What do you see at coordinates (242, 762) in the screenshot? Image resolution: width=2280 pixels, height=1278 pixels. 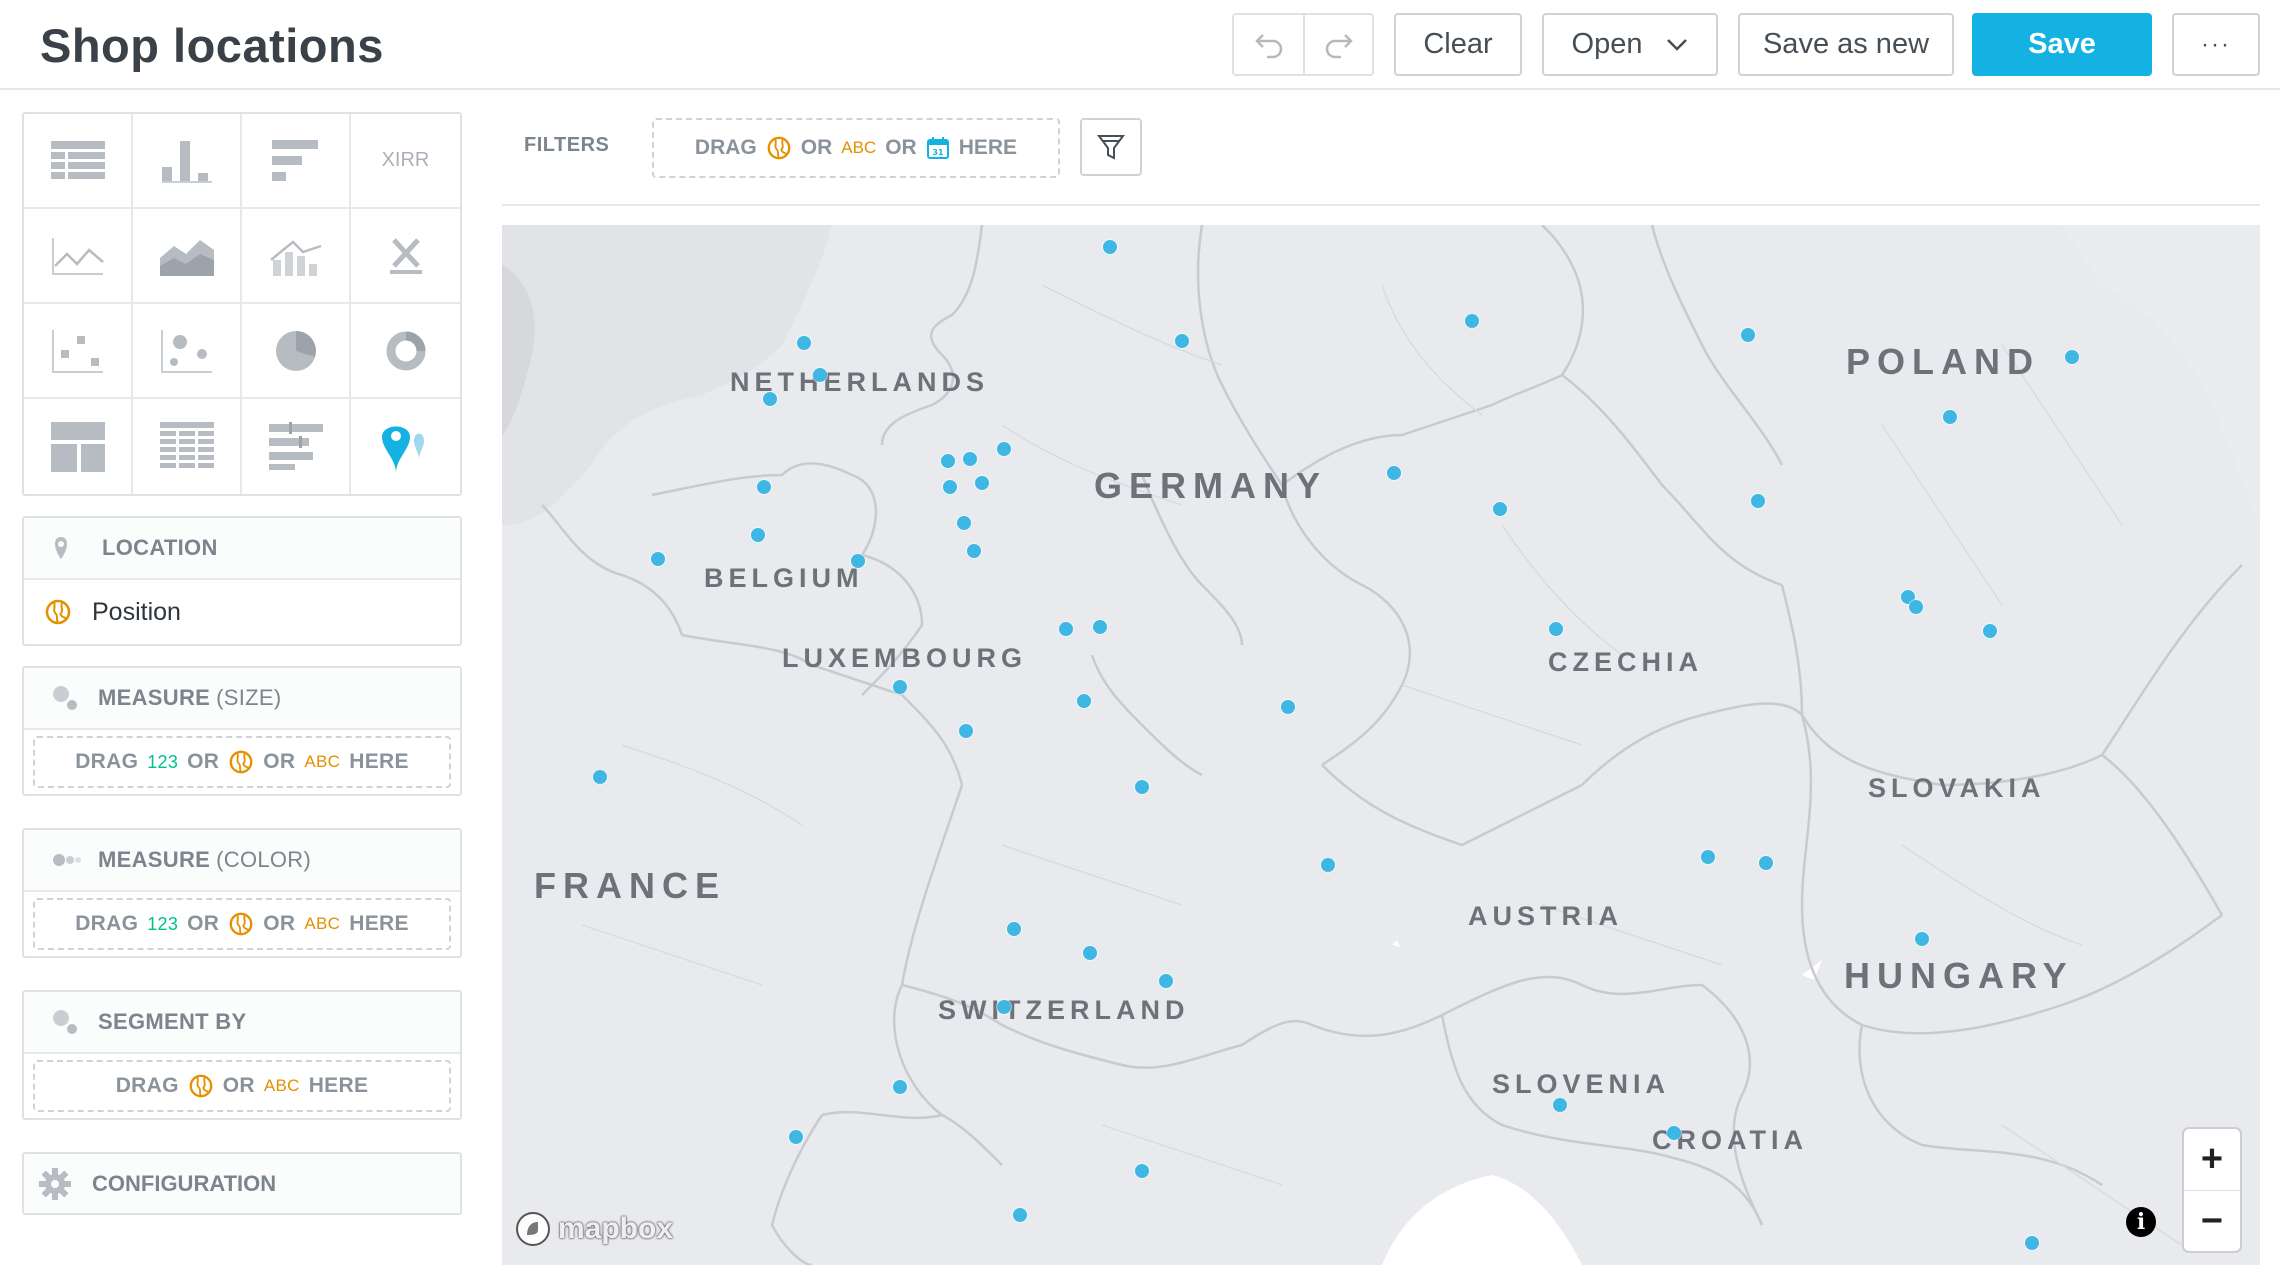 I see `measure-size-dropzone: DRAG 123 OR OR ABC HERE` at bounding box center [242, 762].